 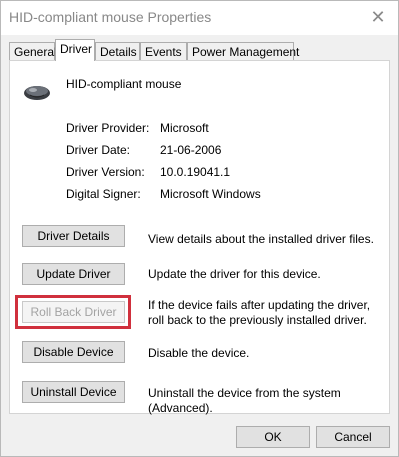 I want to click on disable-device-button: Disable Device, so click(x=73, y=352).